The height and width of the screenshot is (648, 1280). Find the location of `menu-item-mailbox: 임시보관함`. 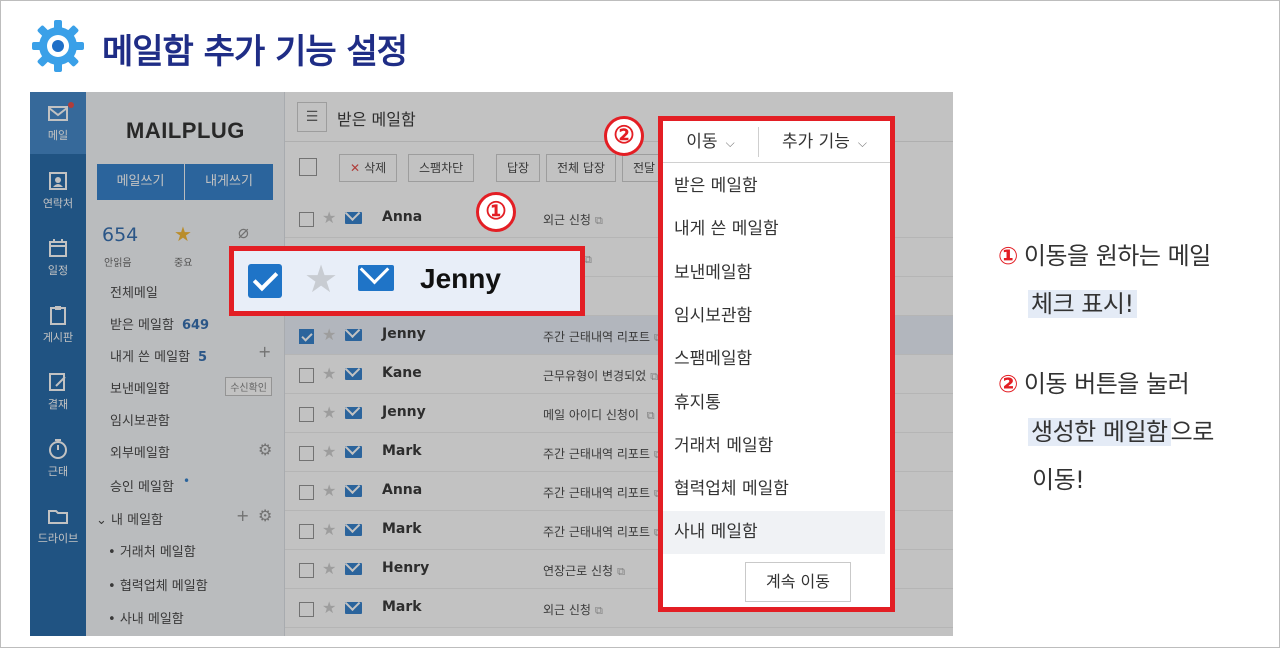

menu-item-mailbox: 임시보관함 is located at coordinates (774, 316).